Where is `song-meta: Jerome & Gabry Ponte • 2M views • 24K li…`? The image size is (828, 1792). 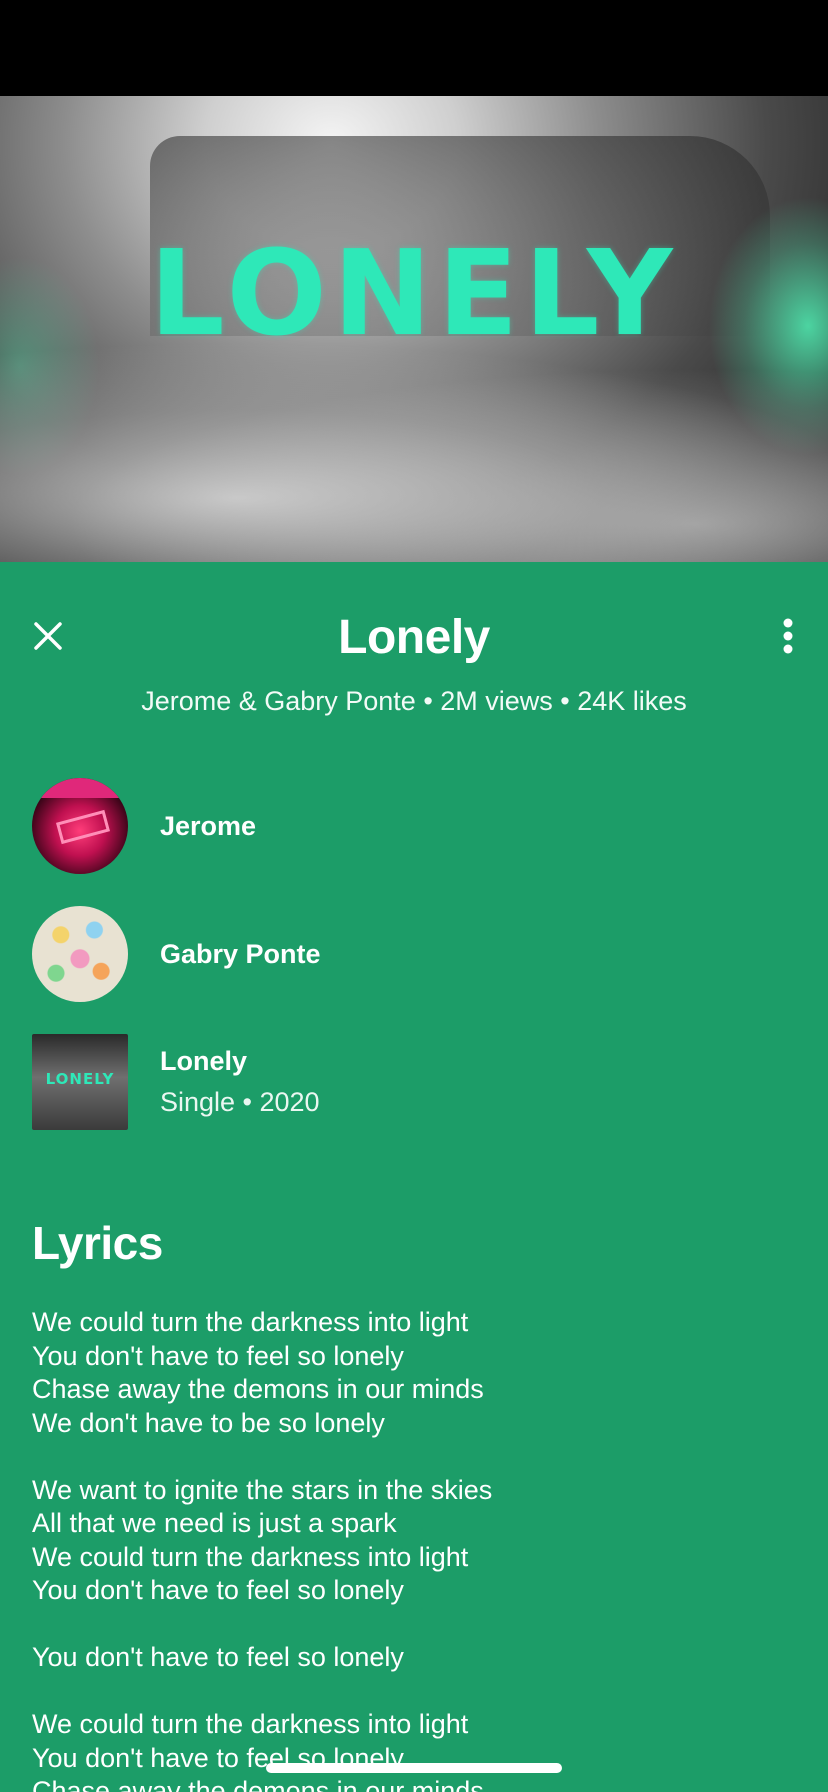 song-meta: Jerome & Gabry Ponte • 2M views • 24K li… is located at coordinates (414, 701).